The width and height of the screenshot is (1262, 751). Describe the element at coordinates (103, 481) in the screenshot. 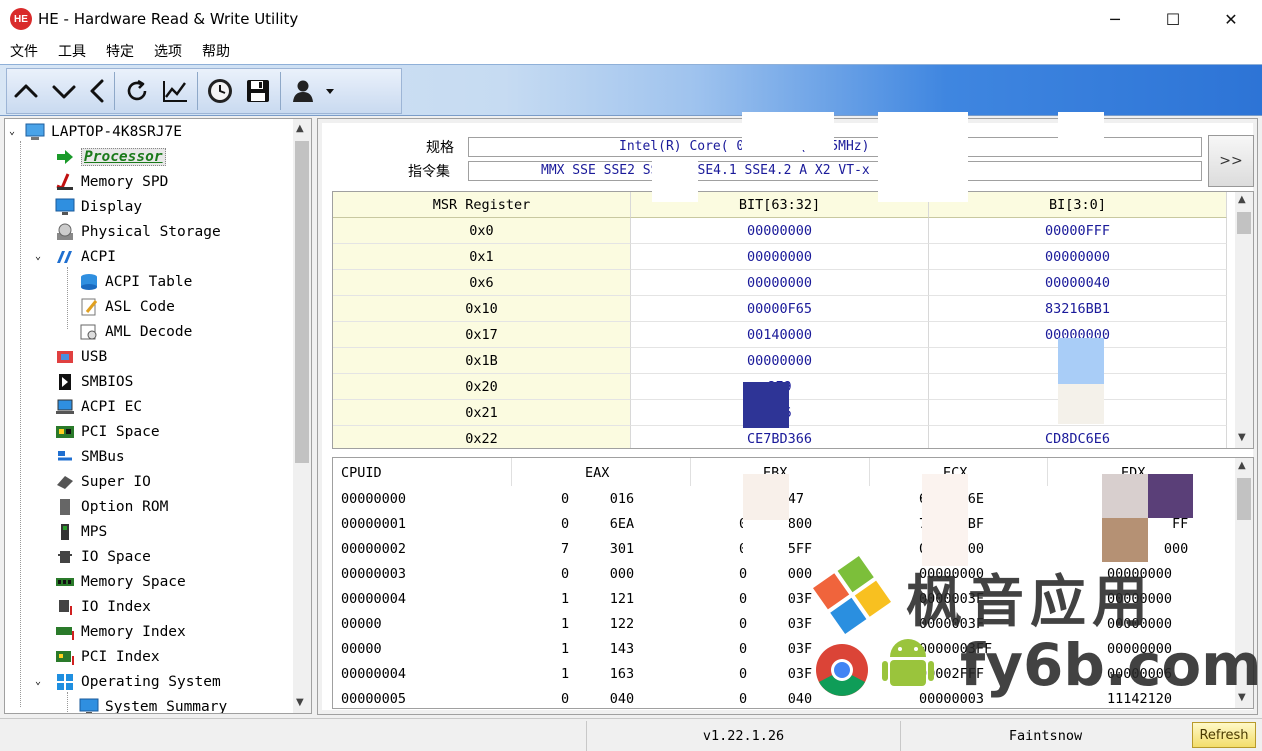

I see `tree-item-super-io: Super IO` at that location.